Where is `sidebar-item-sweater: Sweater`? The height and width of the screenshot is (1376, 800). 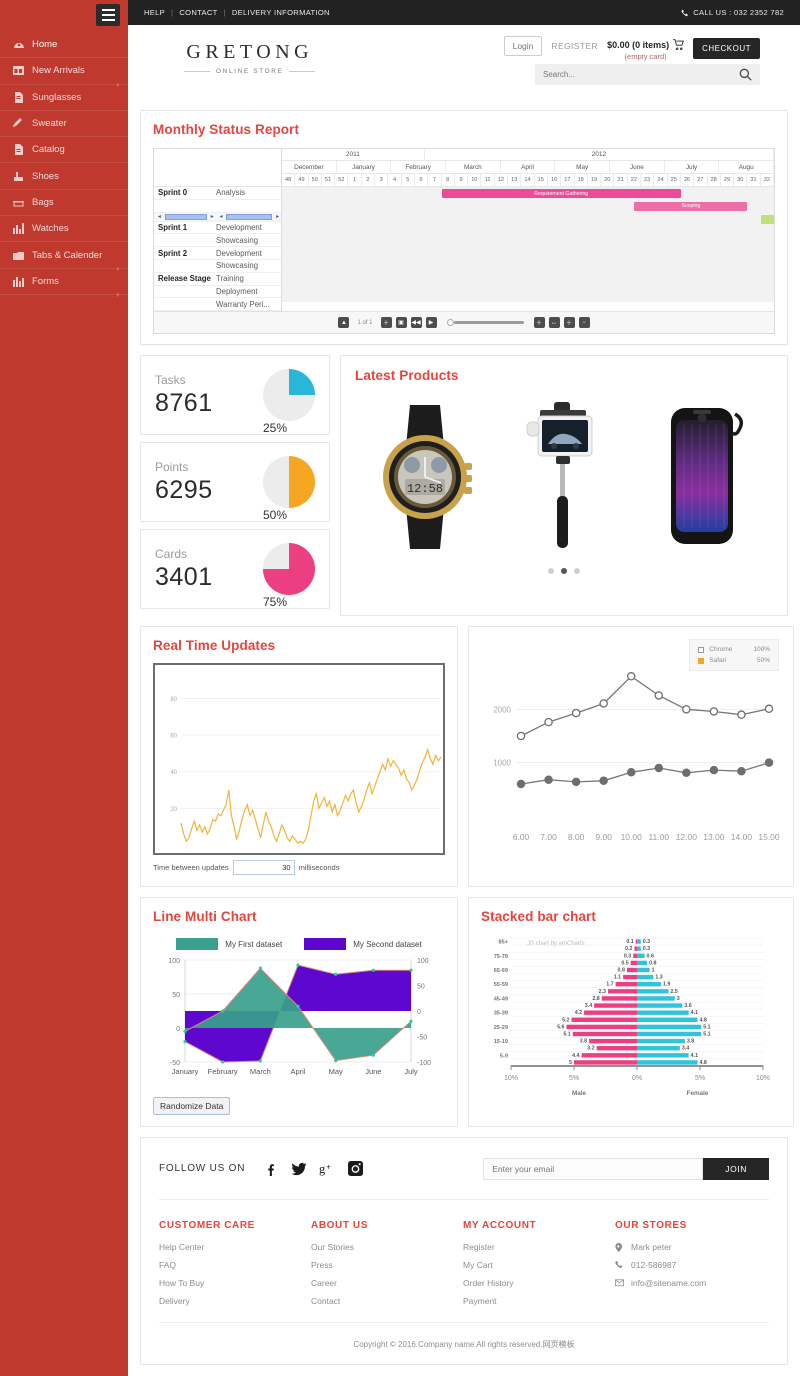 sidebar-item-sweater: Sweater is located at coordinates (64, 124).